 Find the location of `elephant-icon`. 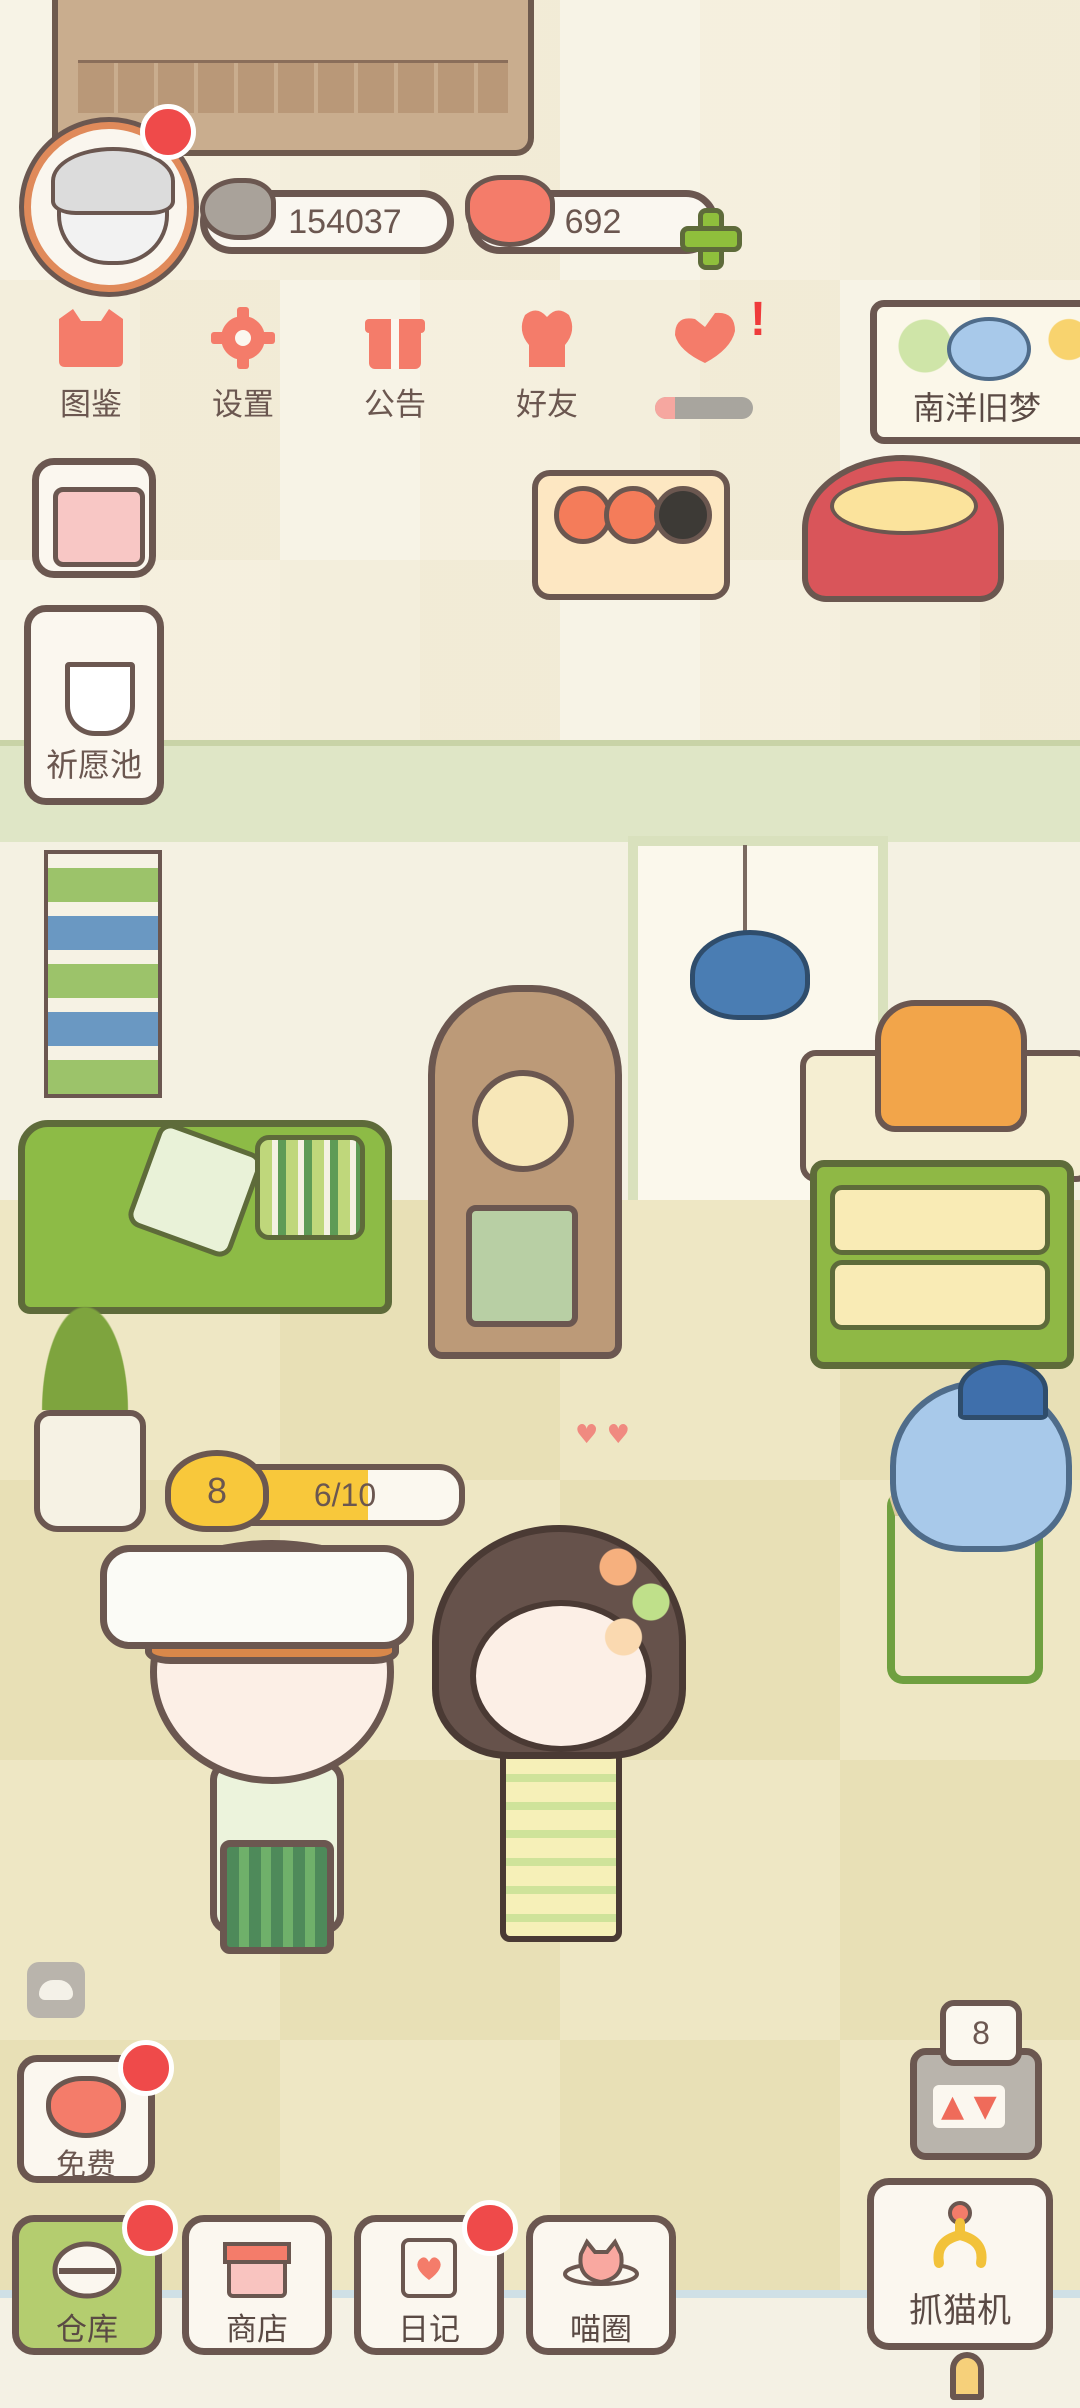

elephant-icon is located at coordinates (989, 349).